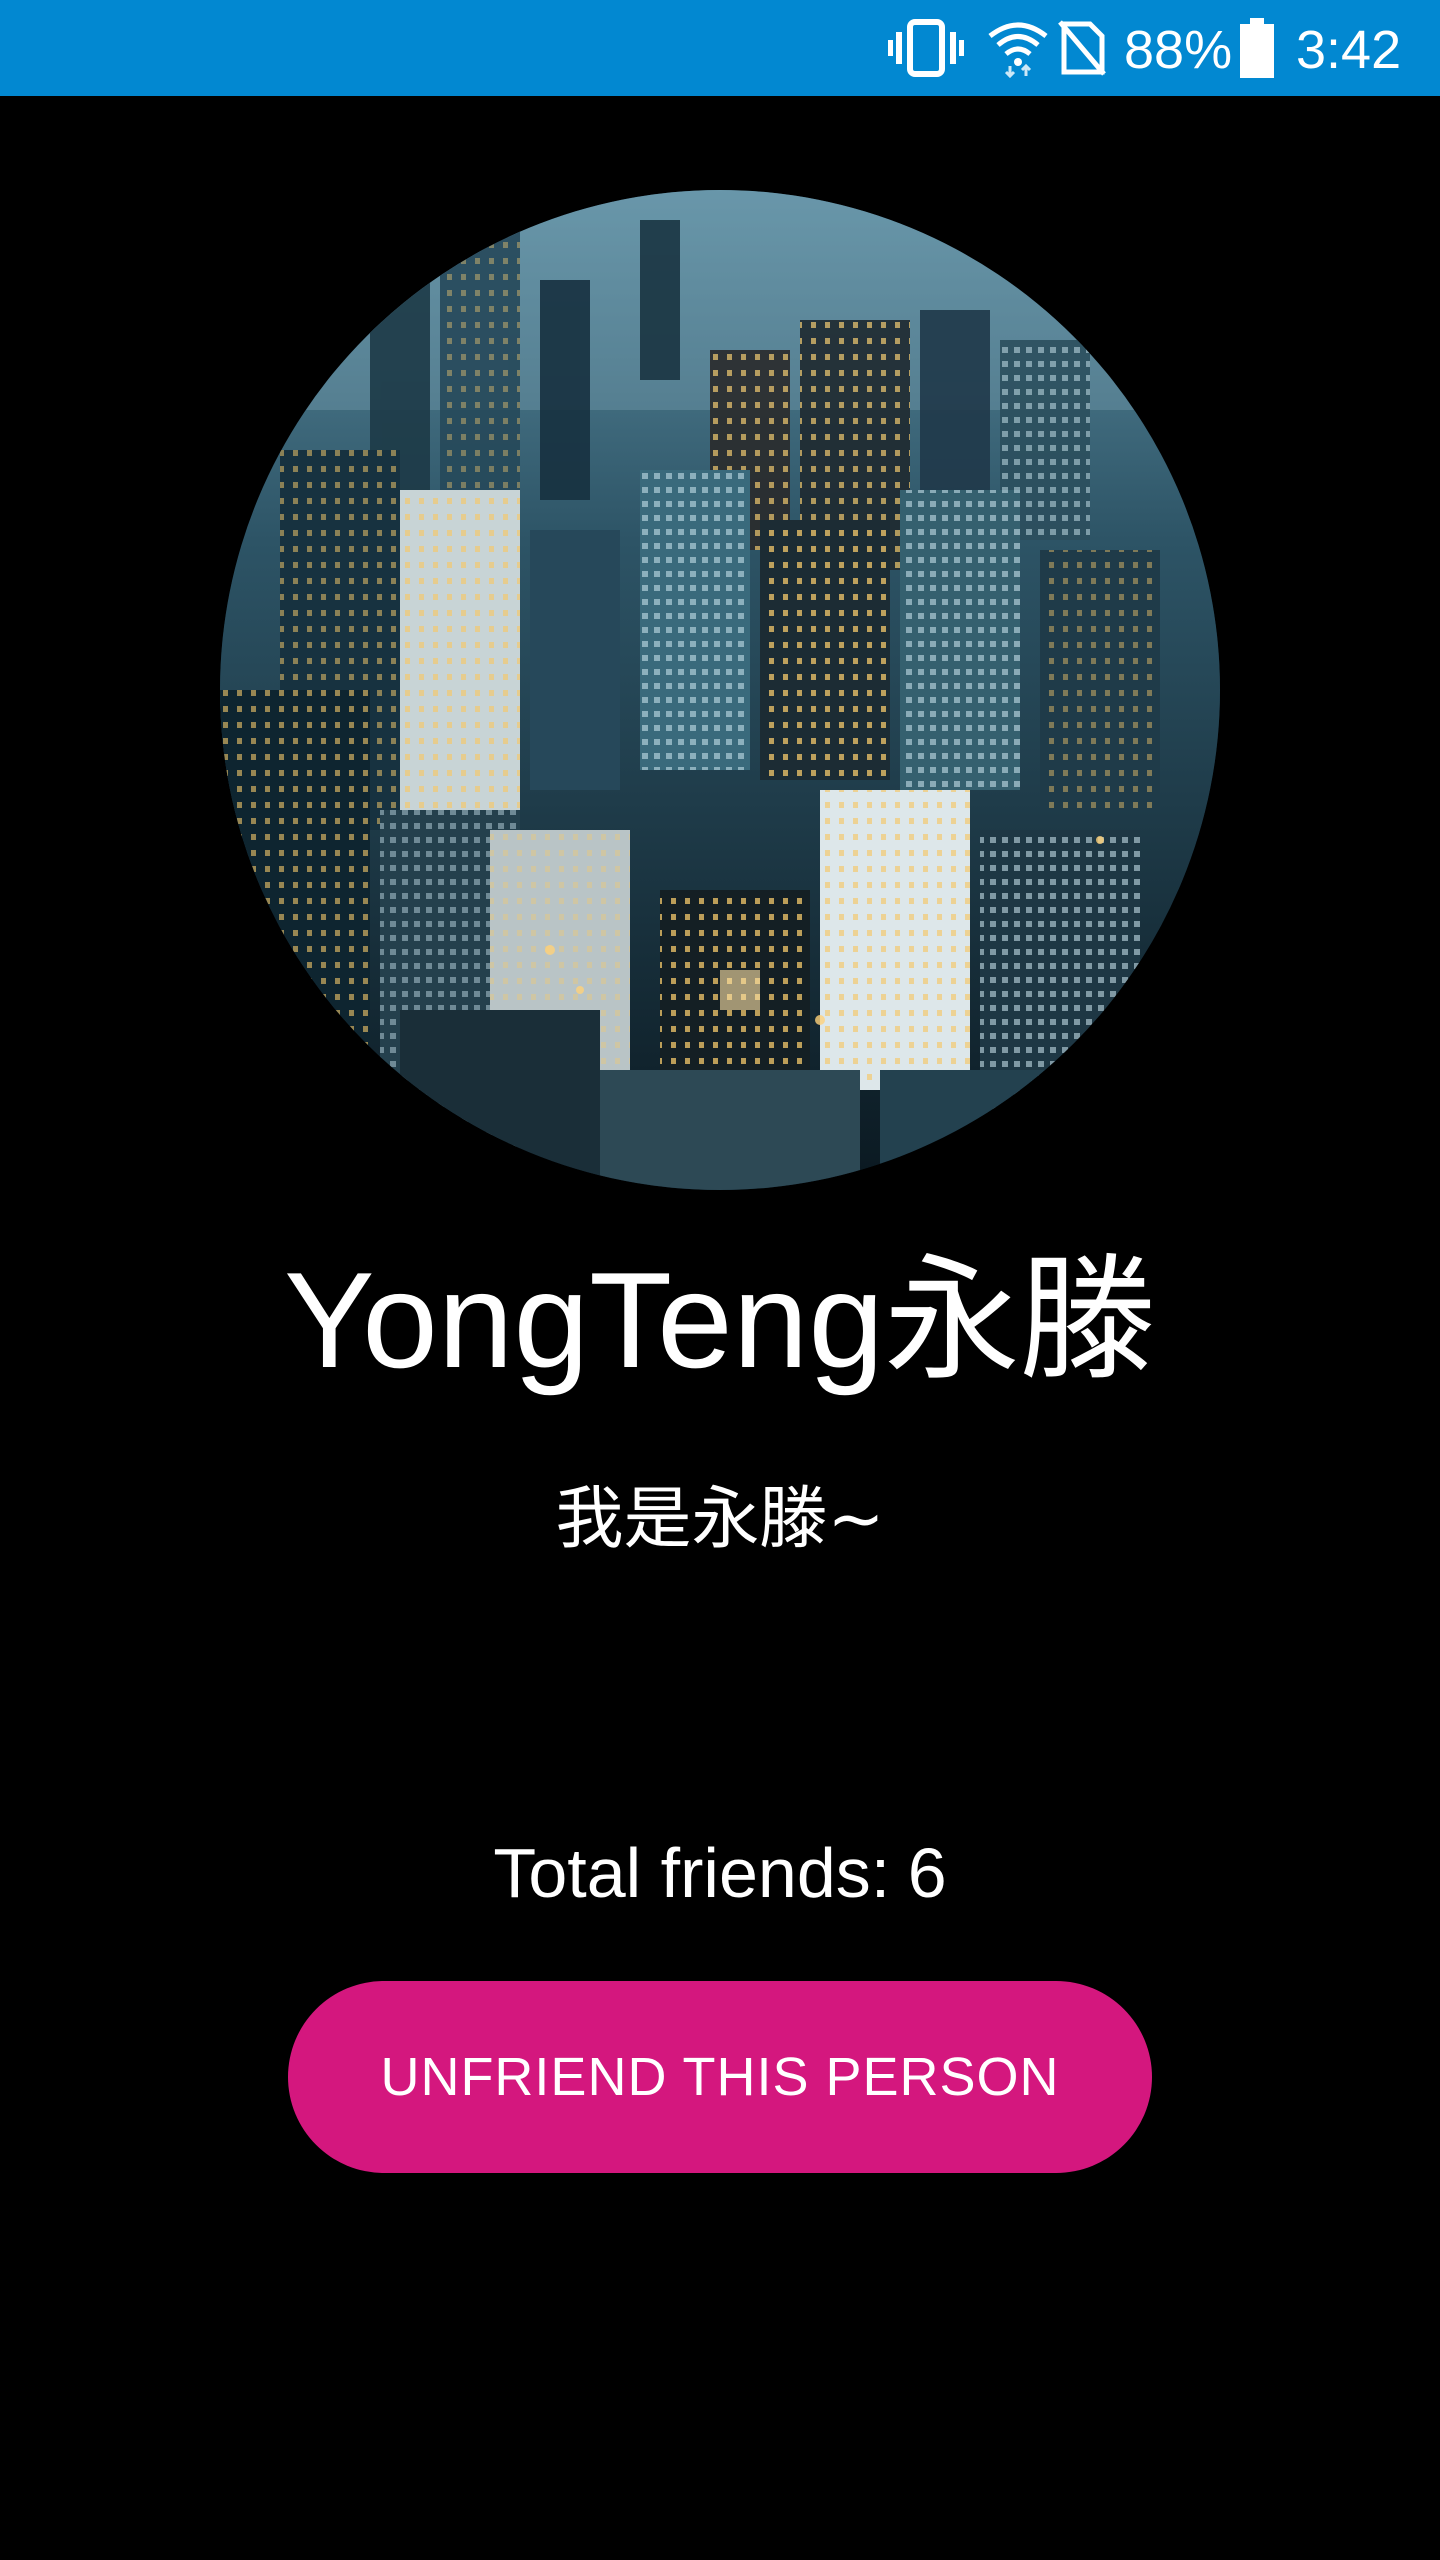 This screenshot has width=1440, height=2560. I want to click on profile-status-message: 我是永滕~, so click(720, 1519).